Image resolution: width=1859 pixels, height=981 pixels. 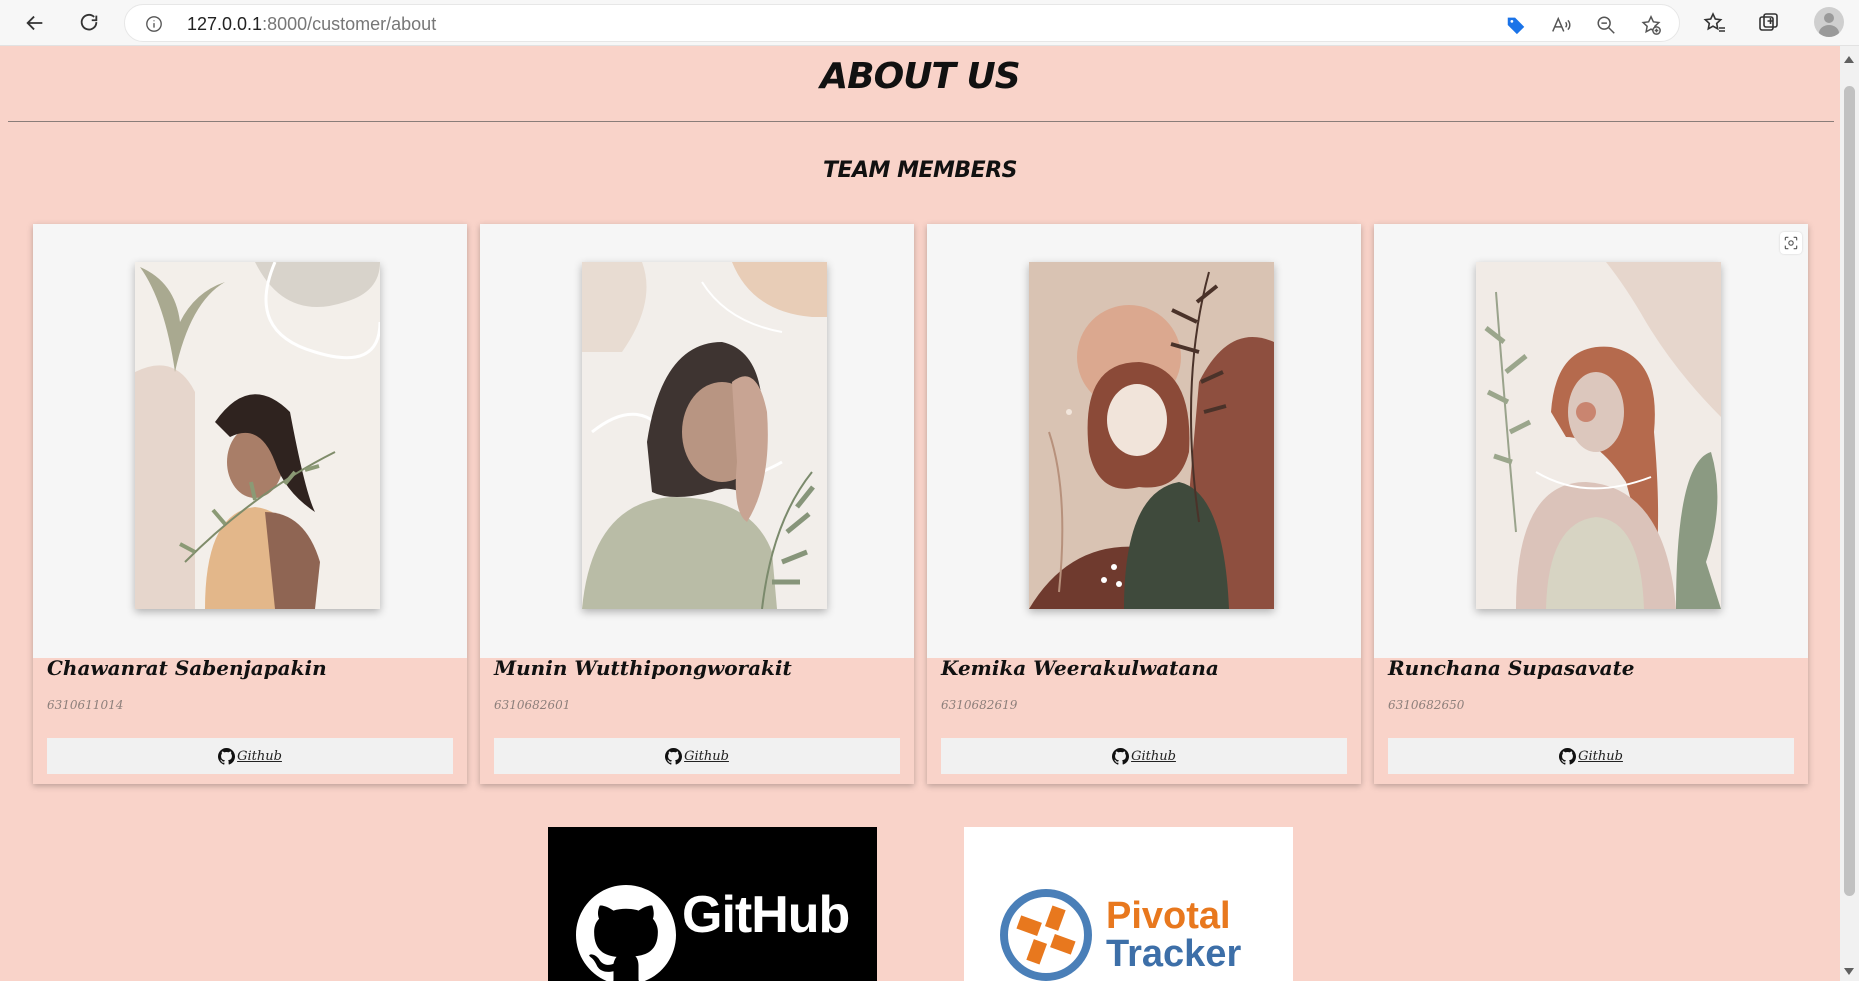 I want to click on visual-search-icon, so click(x=1791, y=243).